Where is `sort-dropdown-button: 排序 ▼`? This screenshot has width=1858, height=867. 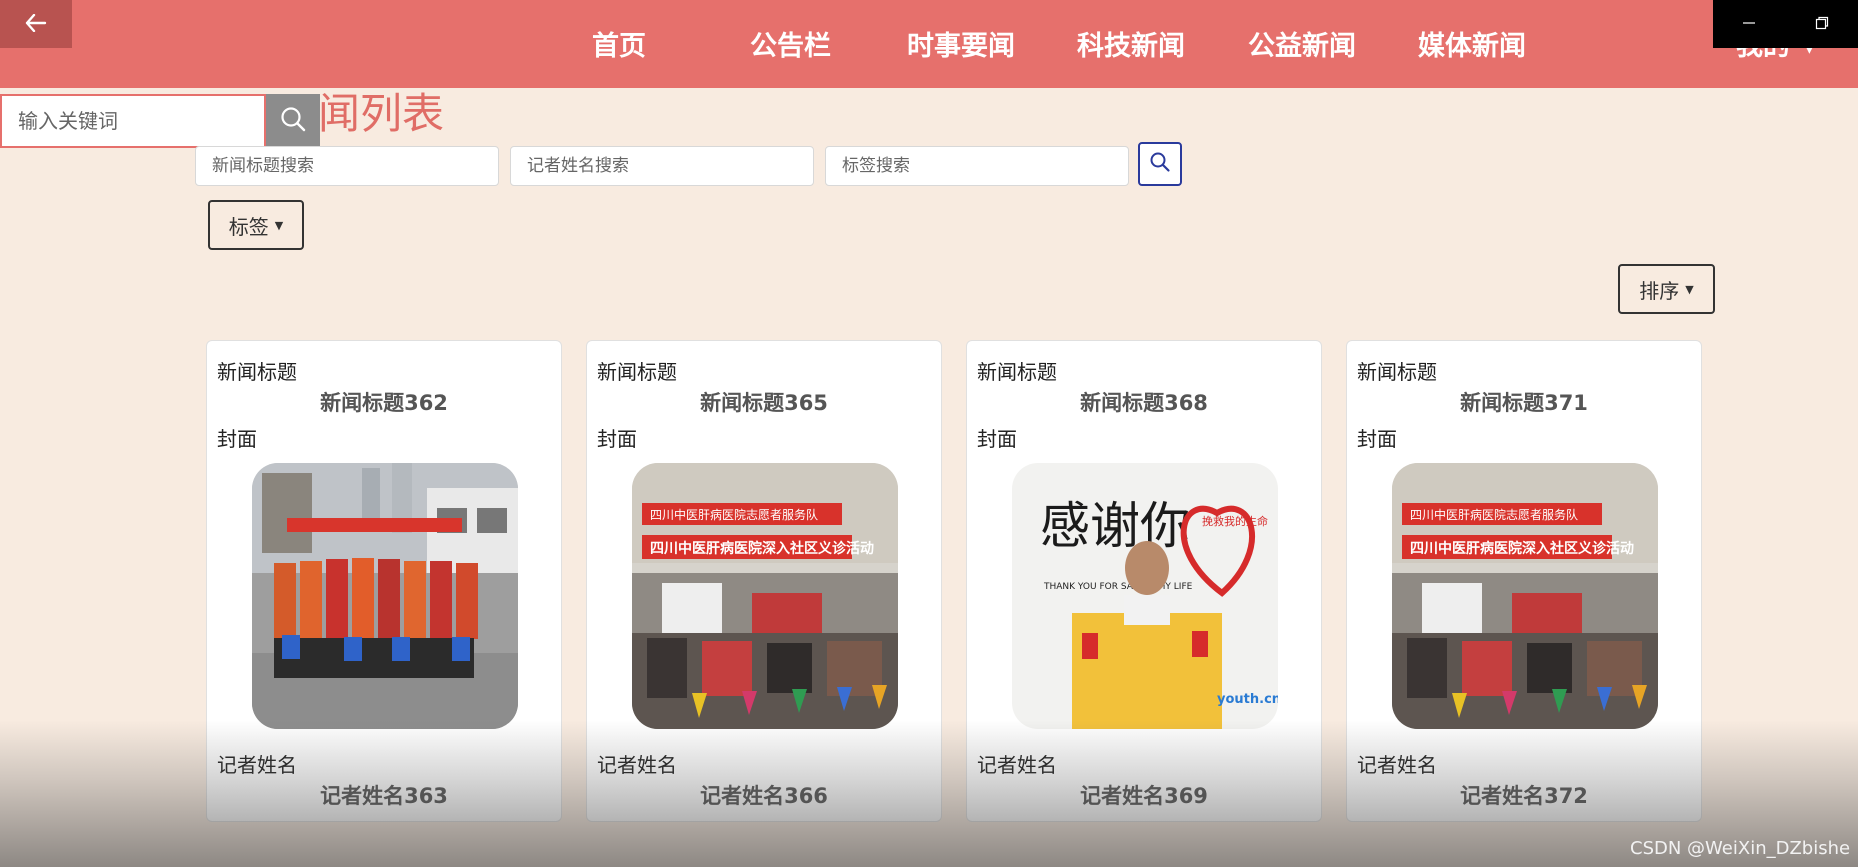
sort-dropdown-button: 排序 ▼ is located at coordinates (1666, 289).